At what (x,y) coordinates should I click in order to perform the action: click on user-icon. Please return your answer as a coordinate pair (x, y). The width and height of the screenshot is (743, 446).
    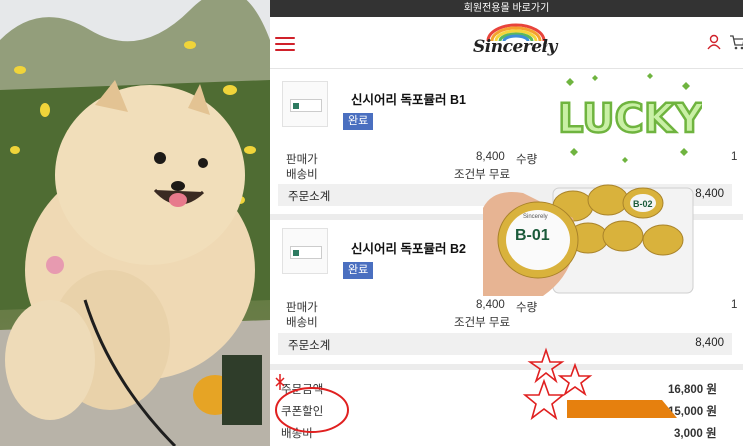
    Looking at the image, I should click on (714, 42).